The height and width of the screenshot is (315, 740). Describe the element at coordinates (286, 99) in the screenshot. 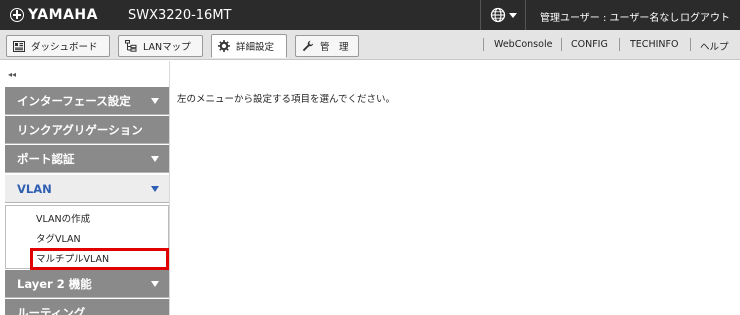

I see `instruction-message: 左のメニューから設定する項目を選んでください。` at that location.